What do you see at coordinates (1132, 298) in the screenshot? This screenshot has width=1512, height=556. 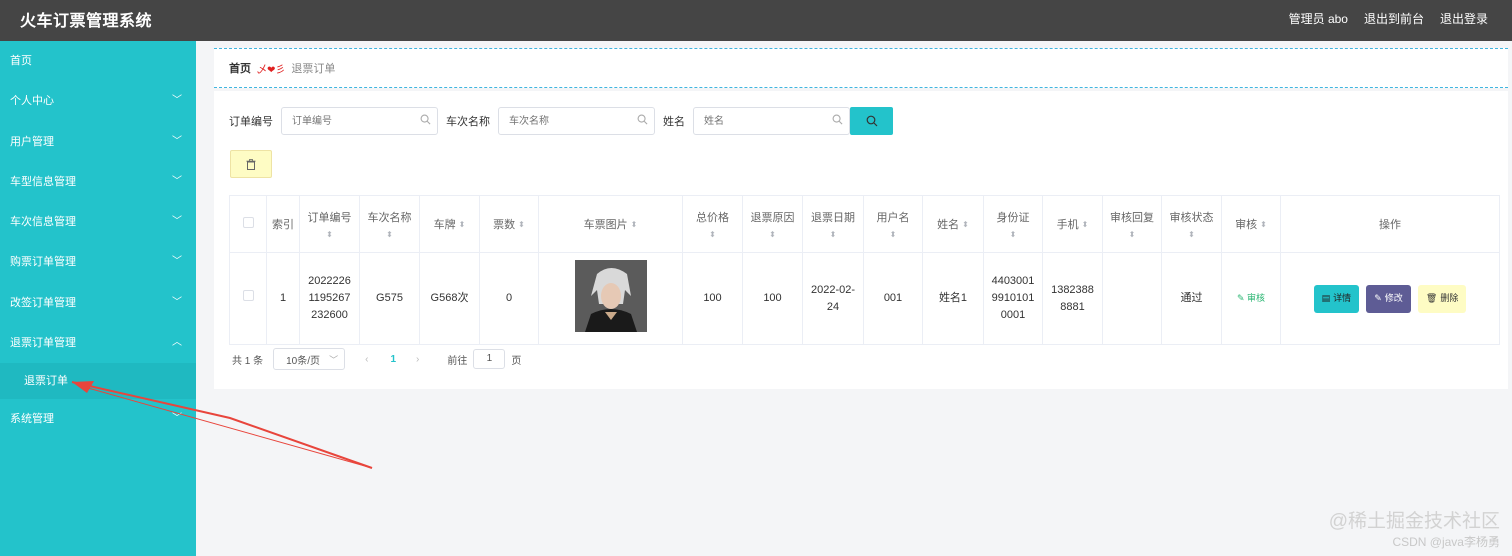 I see `cell-reply` at bounding box center [1132, 298].